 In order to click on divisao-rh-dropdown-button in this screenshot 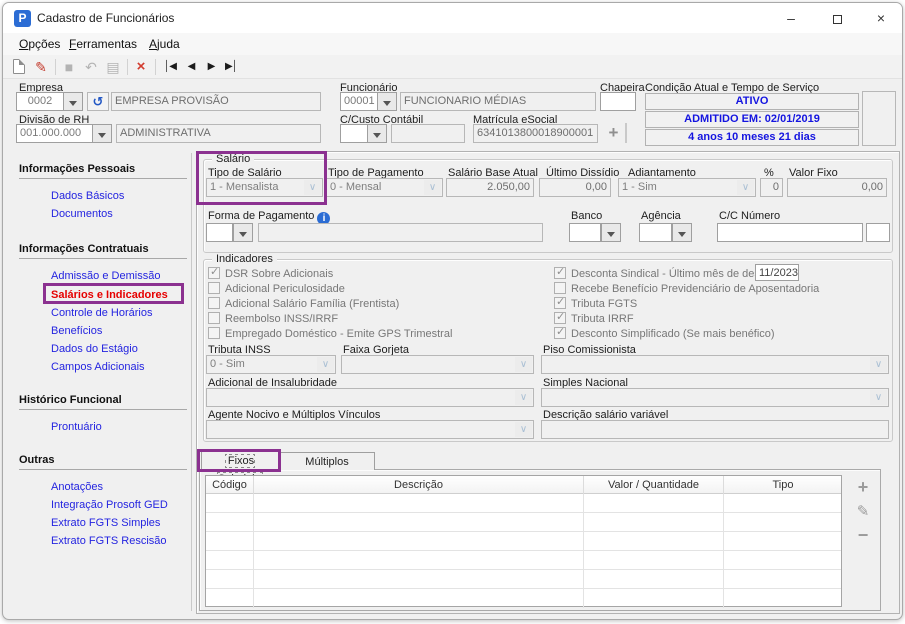, I will do `click(102, 133)`.